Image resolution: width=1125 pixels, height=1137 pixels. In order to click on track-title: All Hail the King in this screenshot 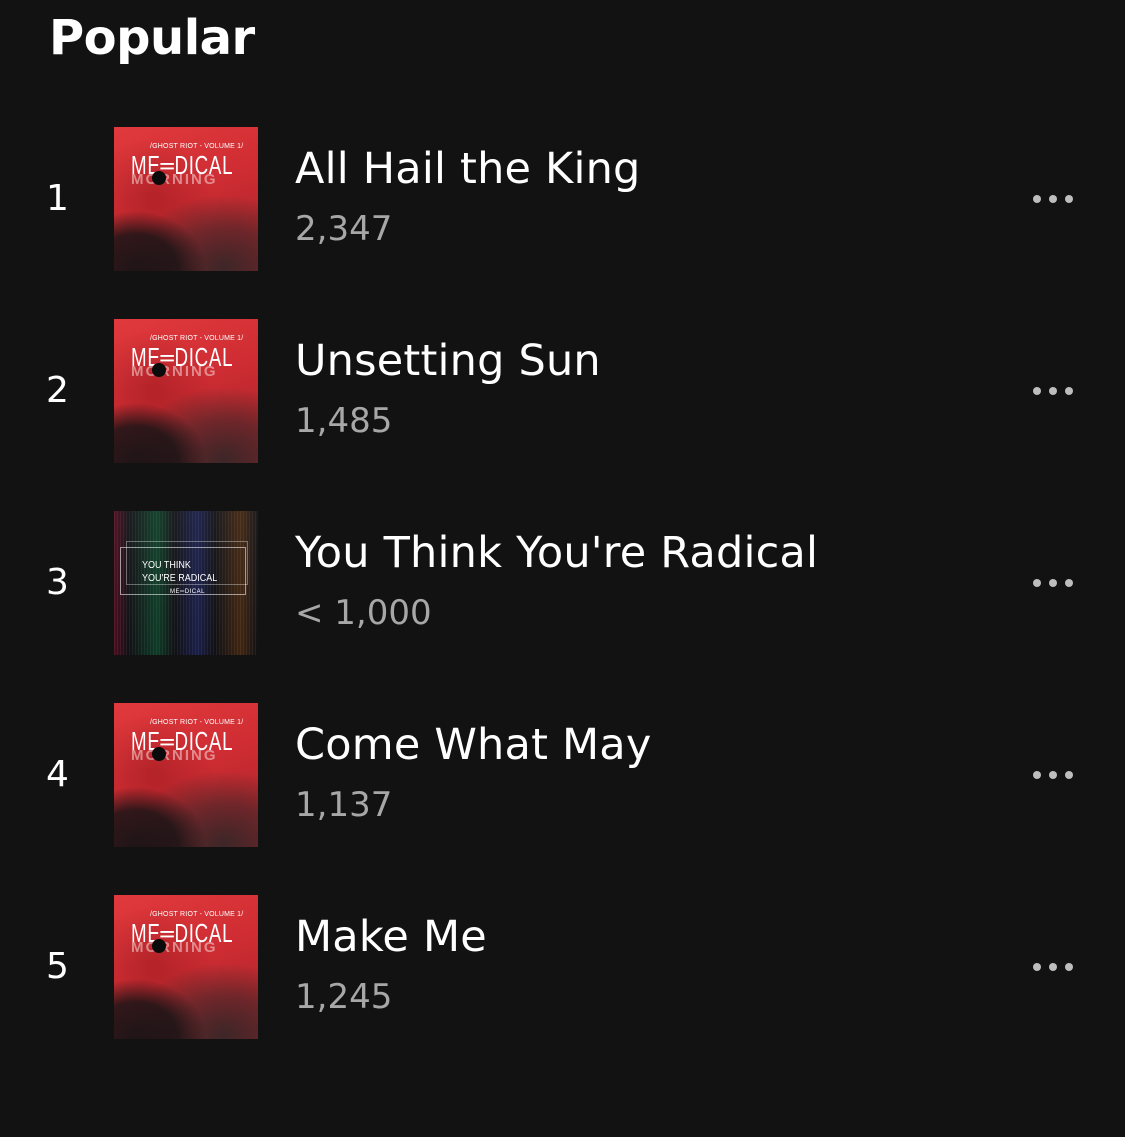, I will do `click(468, 169)`.